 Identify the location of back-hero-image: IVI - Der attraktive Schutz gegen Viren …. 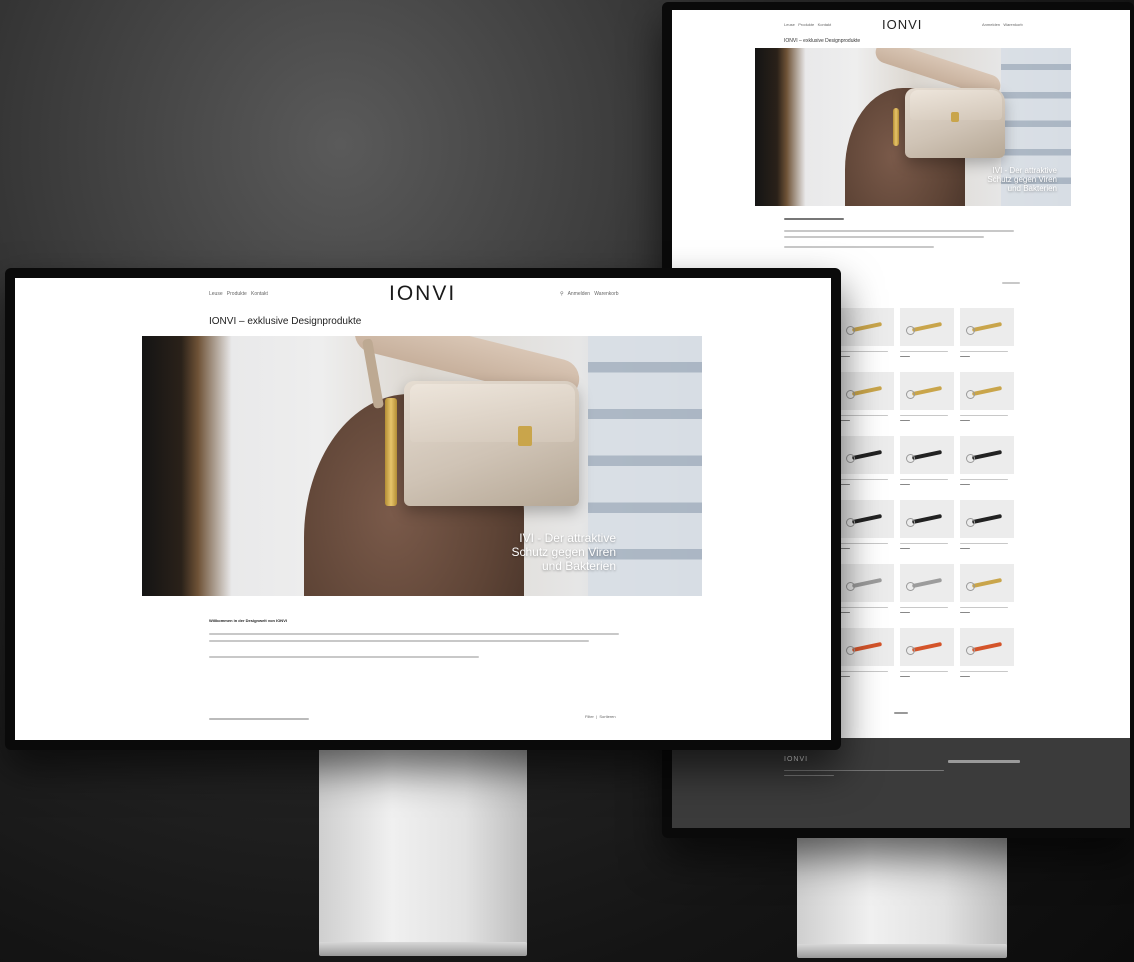
(913, 127).